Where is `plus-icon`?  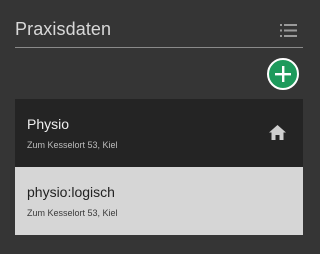 plus-icon is located at coordinates (283, 74).